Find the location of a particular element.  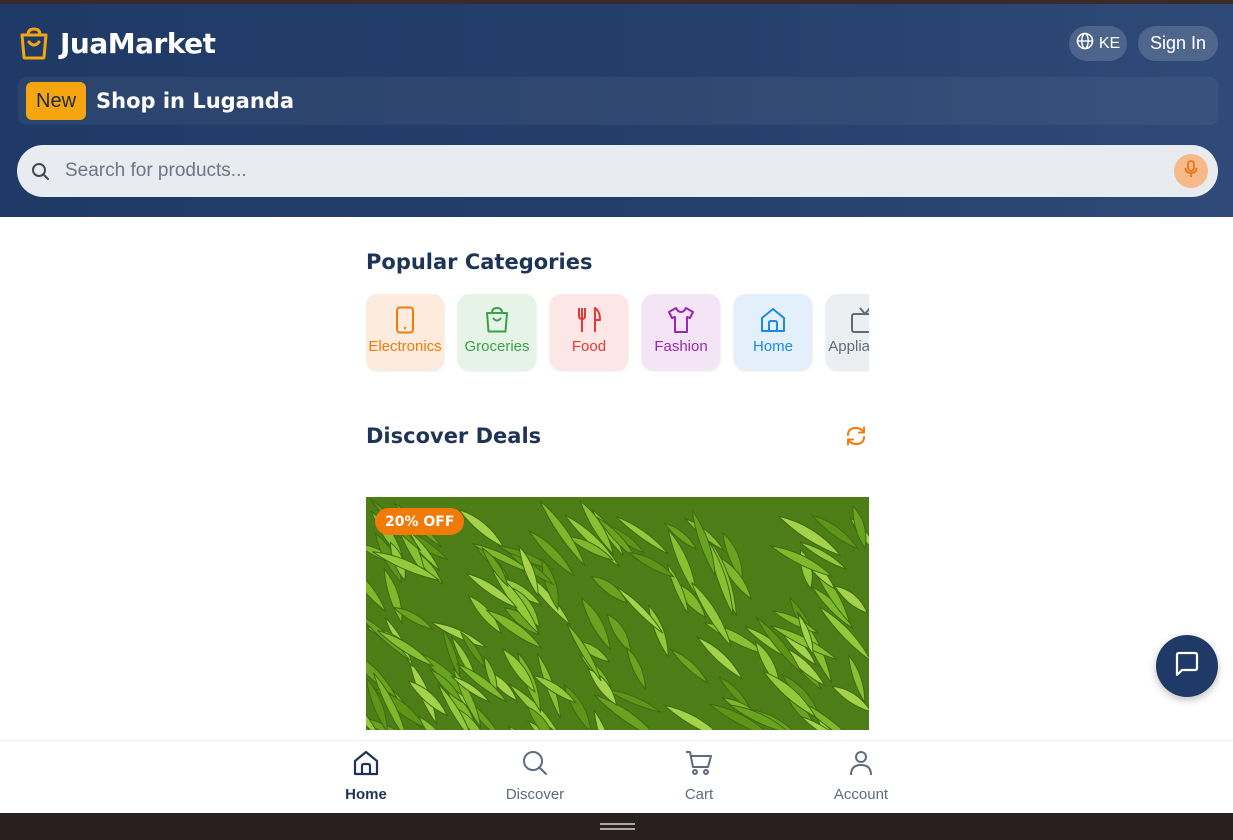

category-home: Home is located at coordinates (773, 332).